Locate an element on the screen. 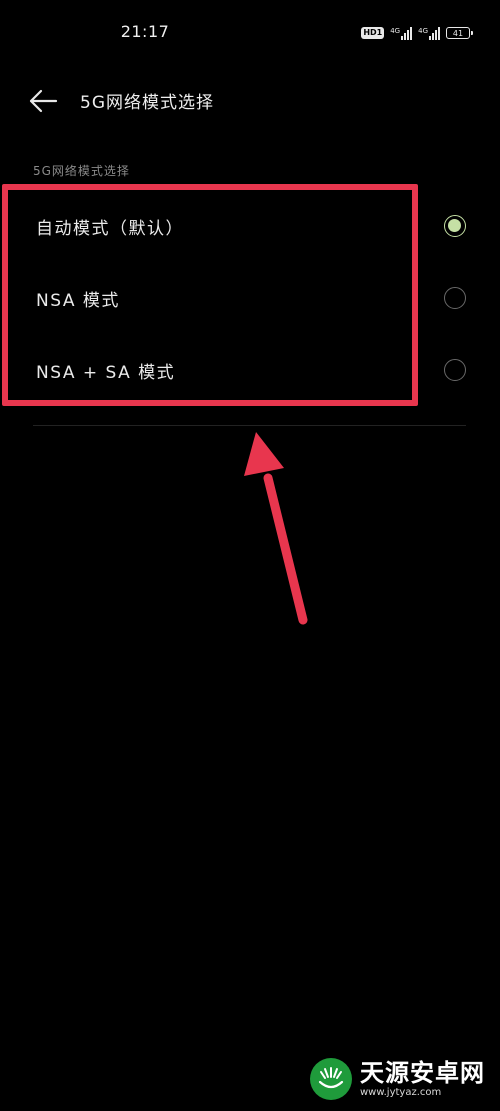  watermark-url: www.jytyaz.com is located at coordinates (401, 1092).